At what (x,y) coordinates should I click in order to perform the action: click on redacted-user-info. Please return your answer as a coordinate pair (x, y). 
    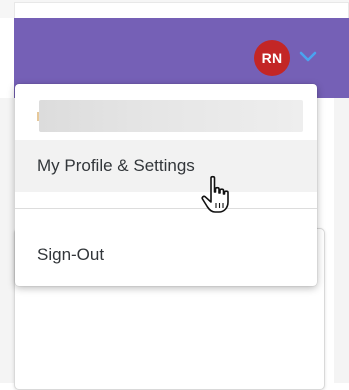
    Looking at the image, I should click on (171, 116).